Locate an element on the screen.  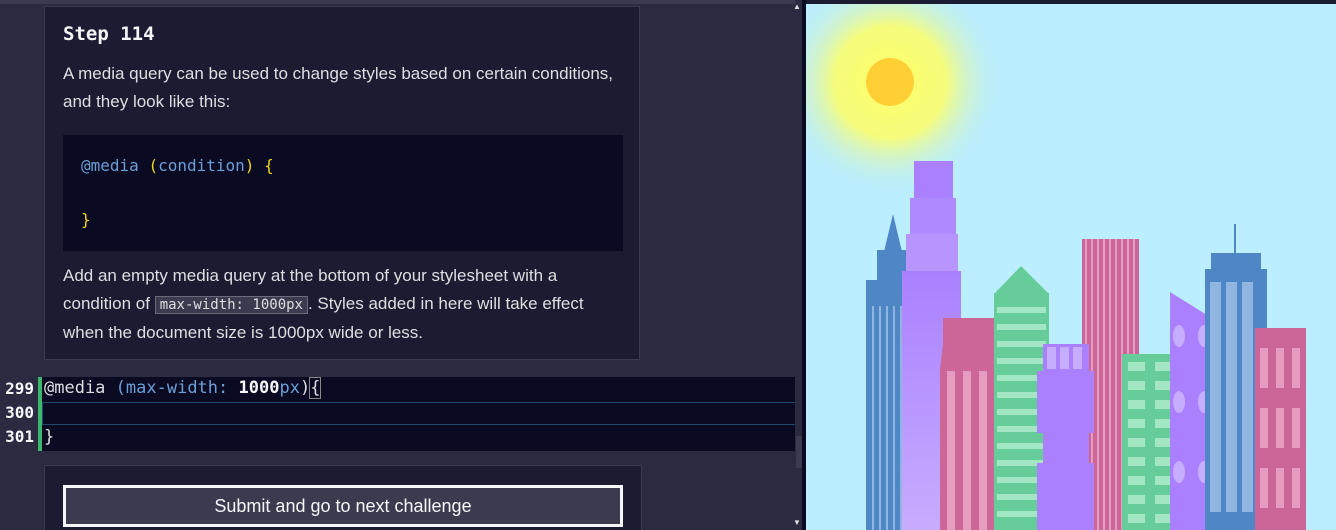
condition-text: condition is located at coordinates (201, 165).